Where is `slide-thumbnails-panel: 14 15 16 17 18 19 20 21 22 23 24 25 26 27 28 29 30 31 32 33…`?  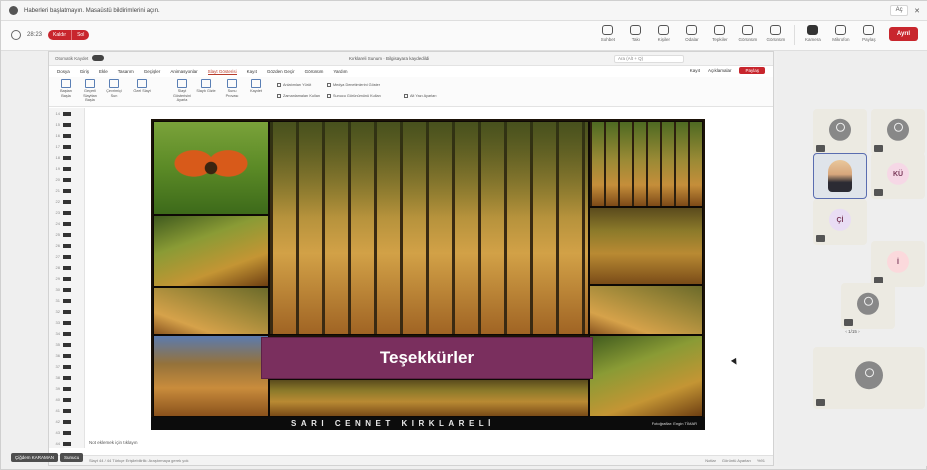 slide-thumbnails-panel: 14 15 16 17 18 19 20 21 22 23 24 25 26 27 28 29 30 31 32 33… is located at coordinates (67, 278).